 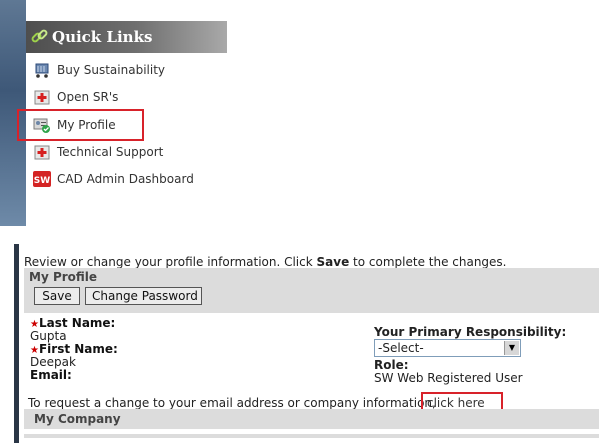 I want to click on first-name-label: ★First Name:, so click(x=74, y=349).